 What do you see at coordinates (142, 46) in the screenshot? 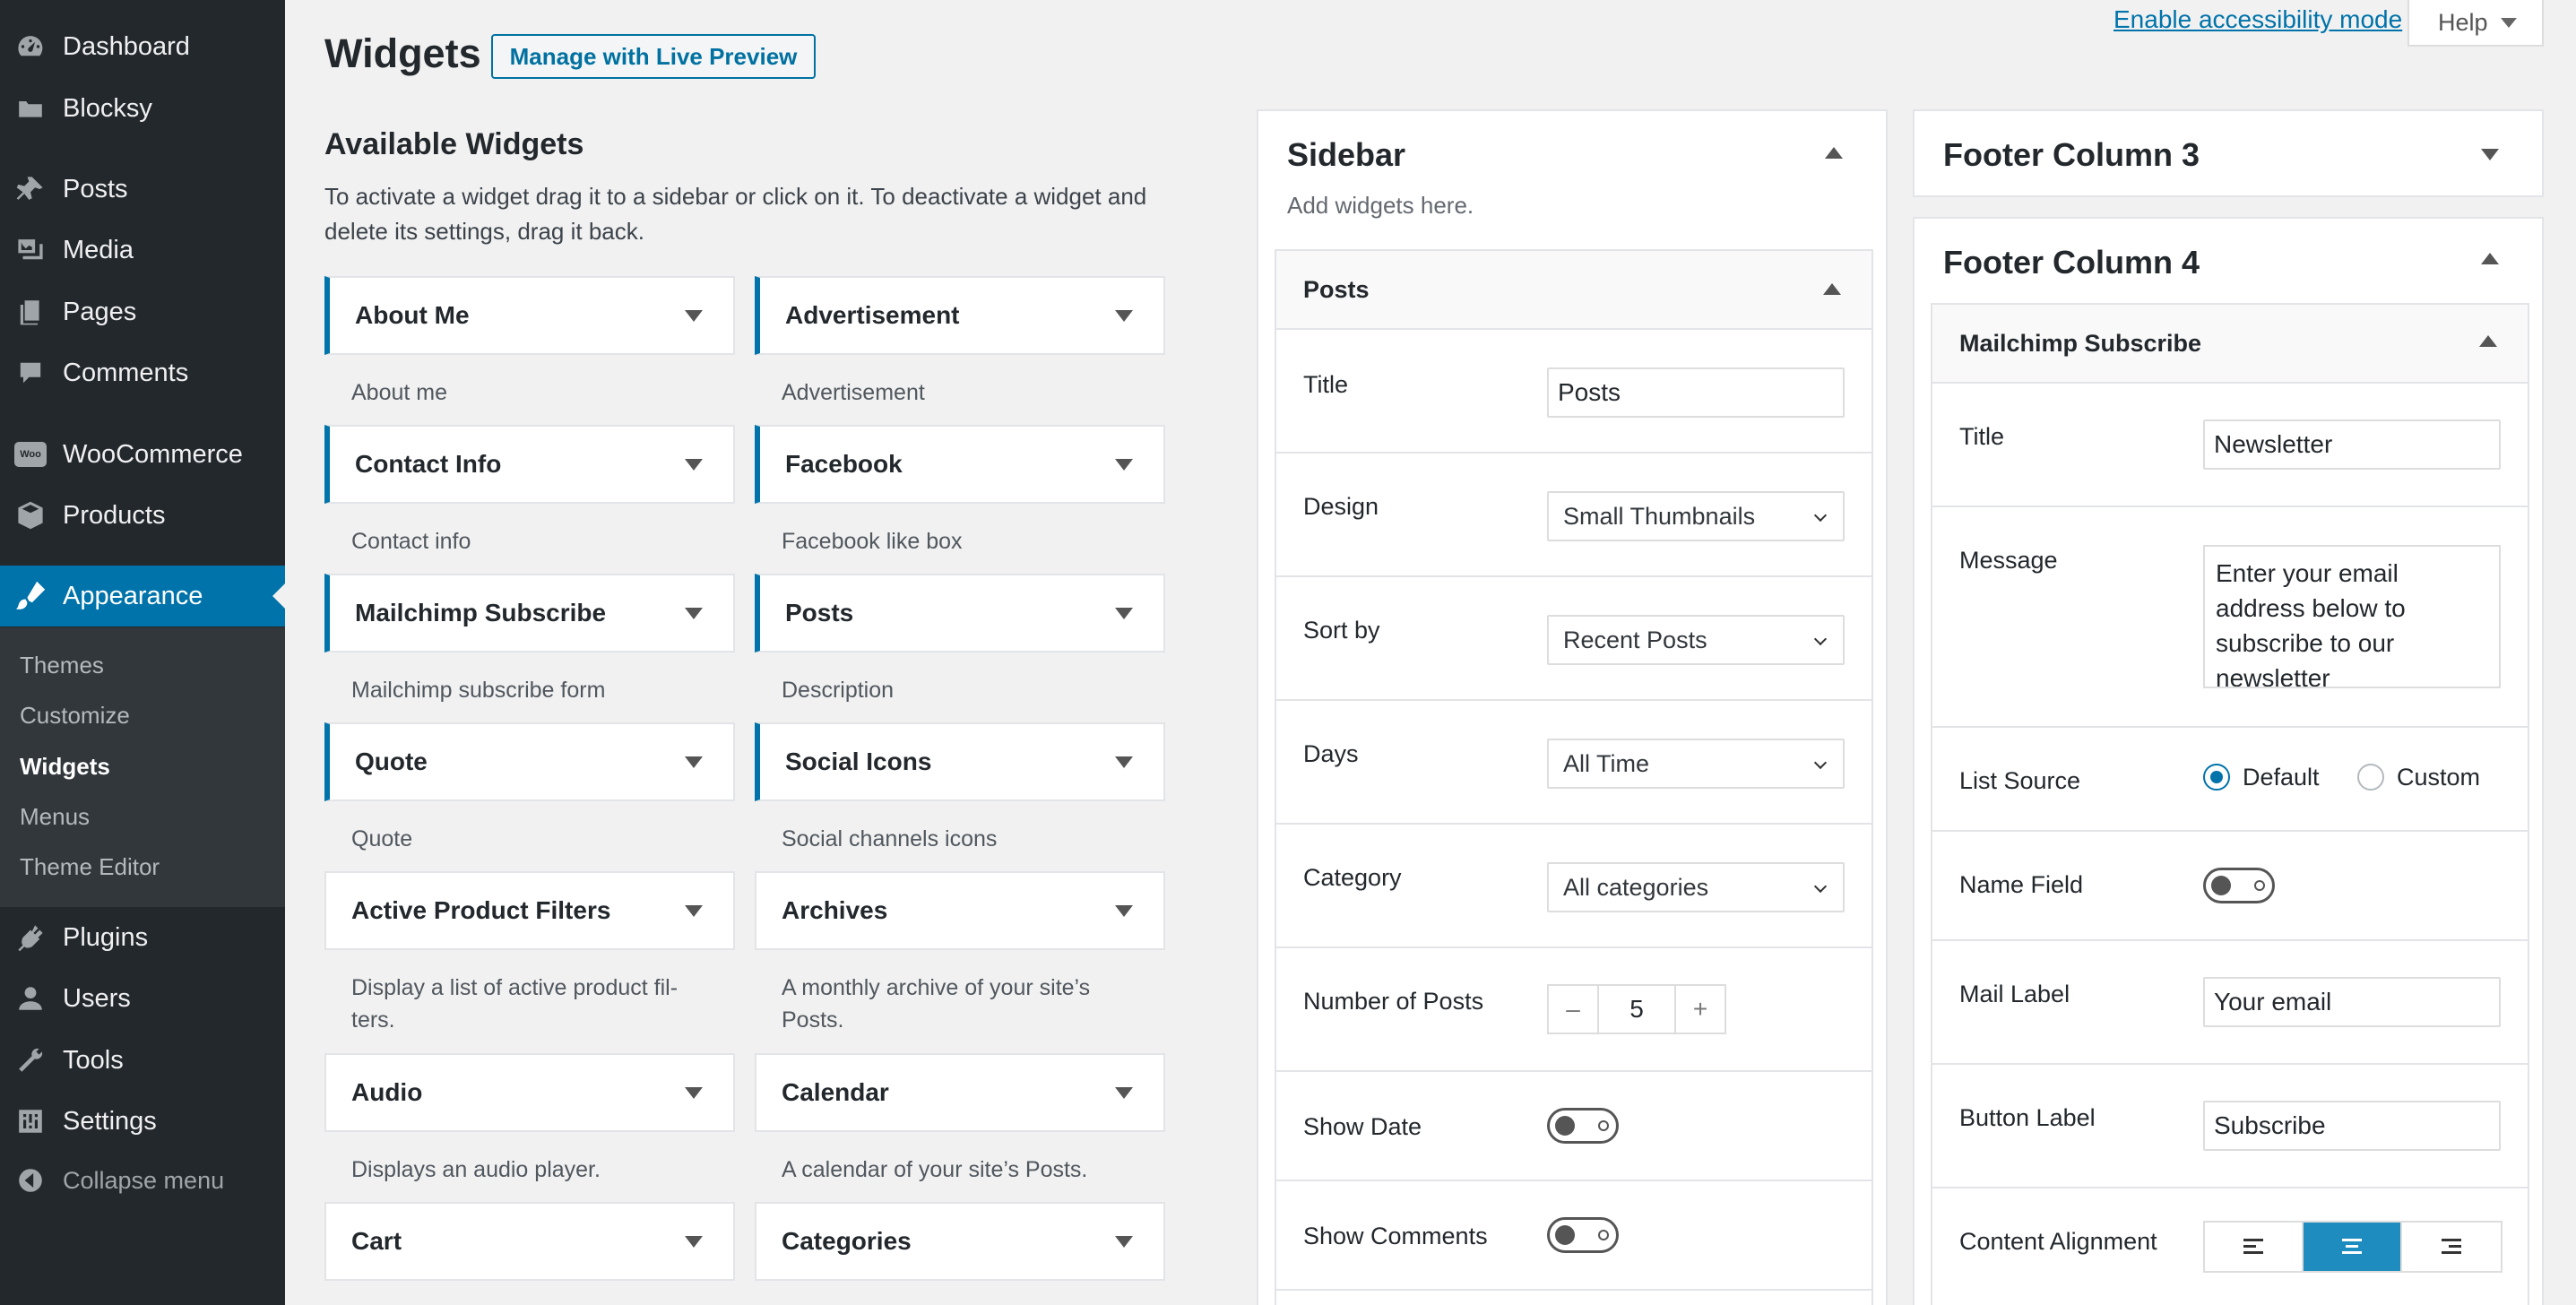
I see `menu-item-dashboard: Dashboard` at bounding box center [142, 46].